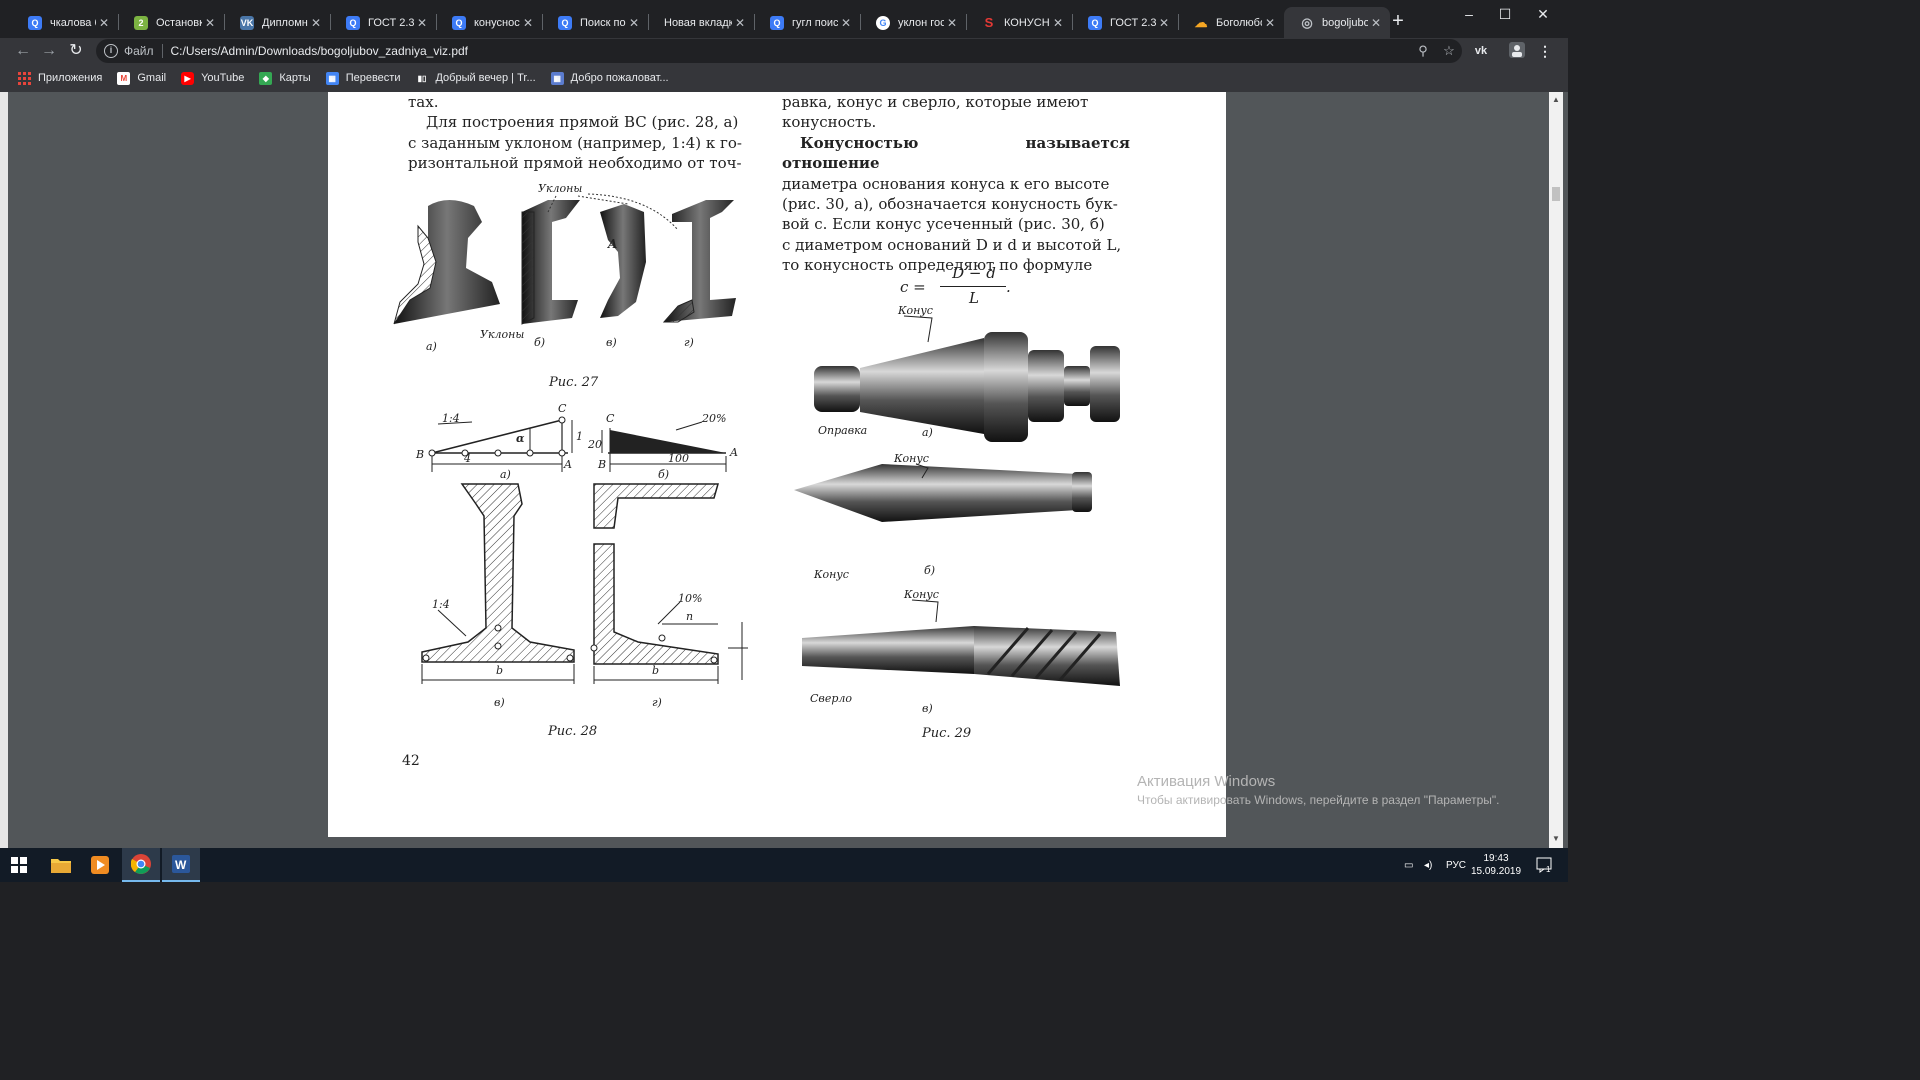 The width and height of the screenshot is (1920, 1080). I want to click on figure-27: A Уклоны Уклоны а) б) в) г), so click(564, 267).